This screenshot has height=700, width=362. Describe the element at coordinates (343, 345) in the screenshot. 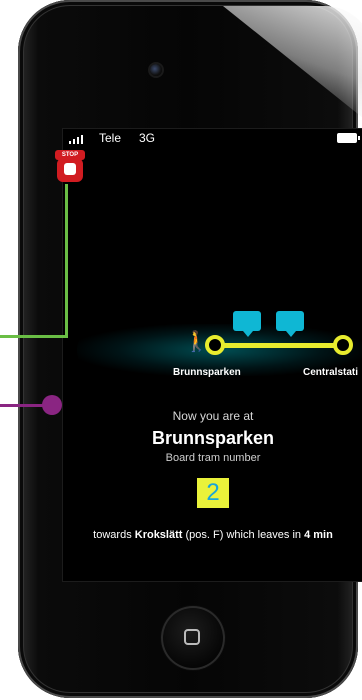

I see `stop-marker-next` at that location.